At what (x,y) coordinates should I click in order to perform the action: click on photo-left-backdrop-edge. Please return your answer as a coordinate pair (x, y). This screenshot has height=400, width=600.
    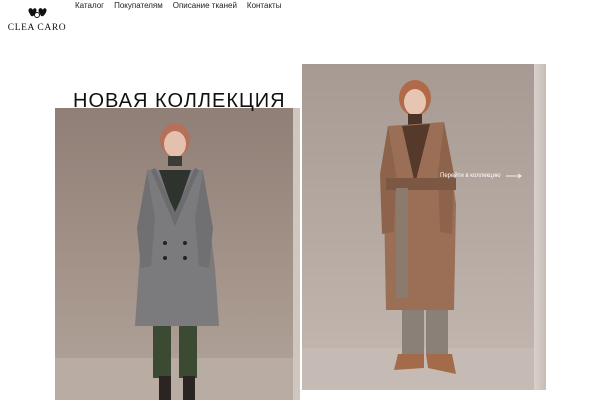
    Looking at the image, I should click on (296, 254).